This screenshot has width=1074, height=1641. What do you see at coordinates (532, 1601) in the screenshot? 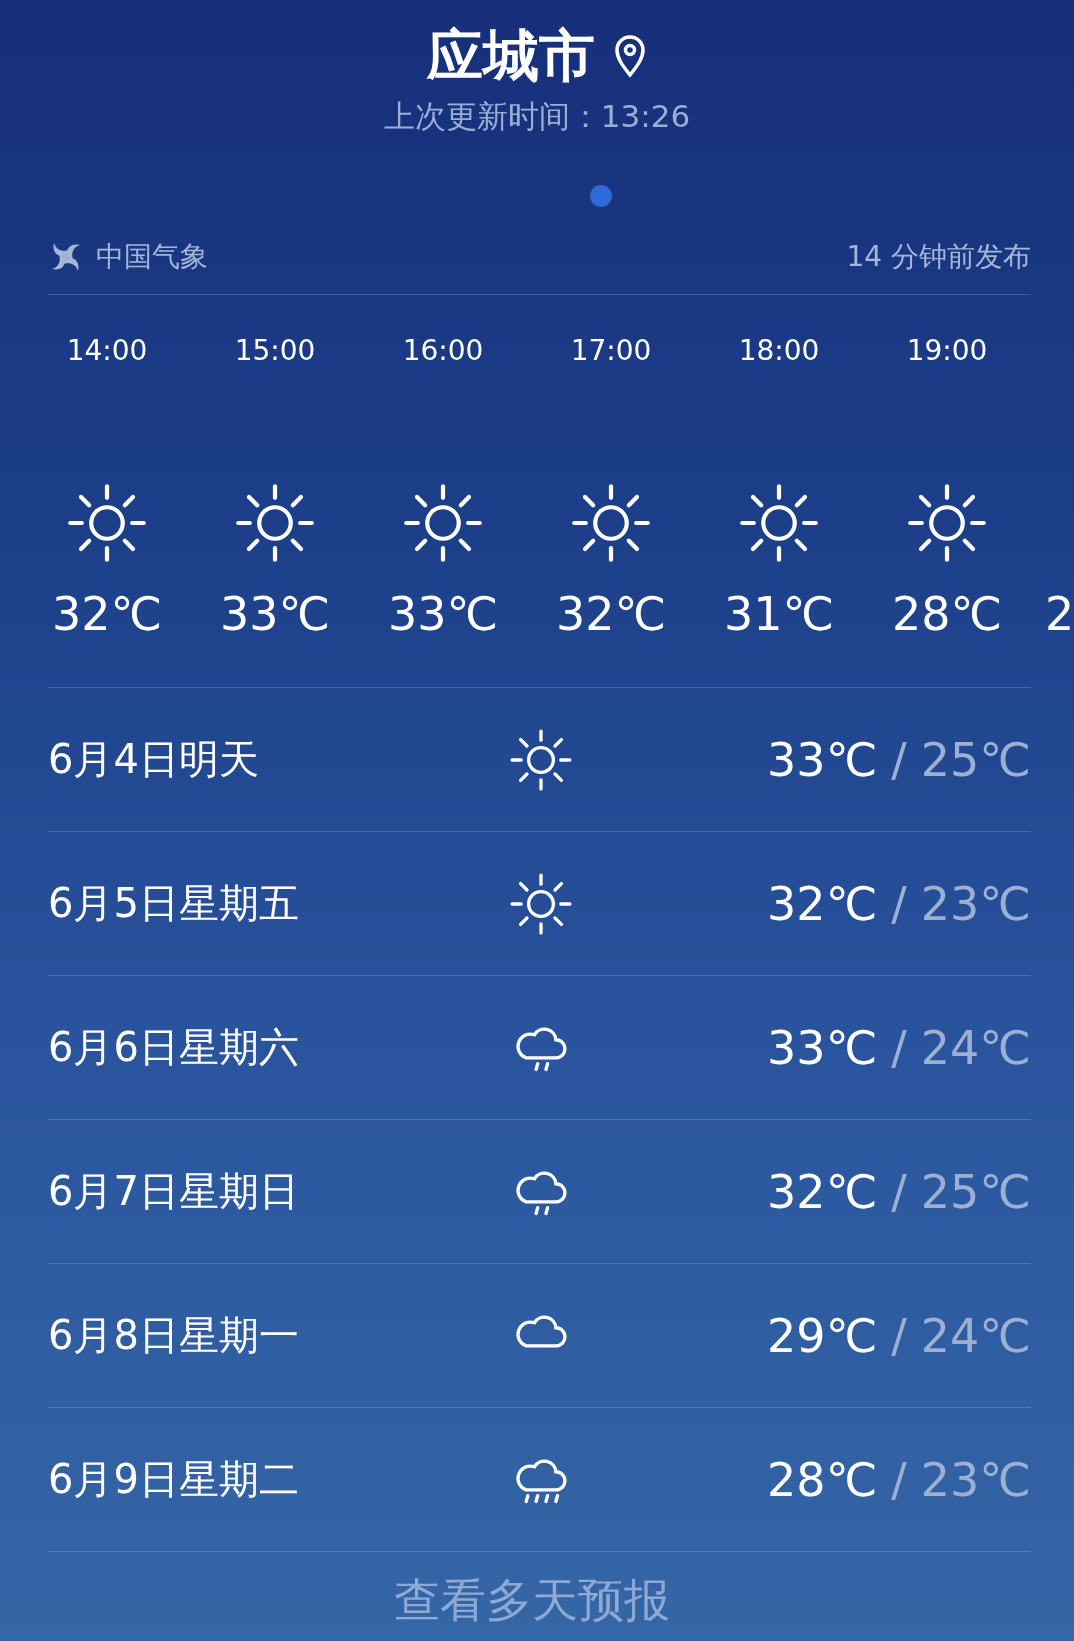
I see `forecast-button: 查看多天预报` at bounding box center [532, 1601].